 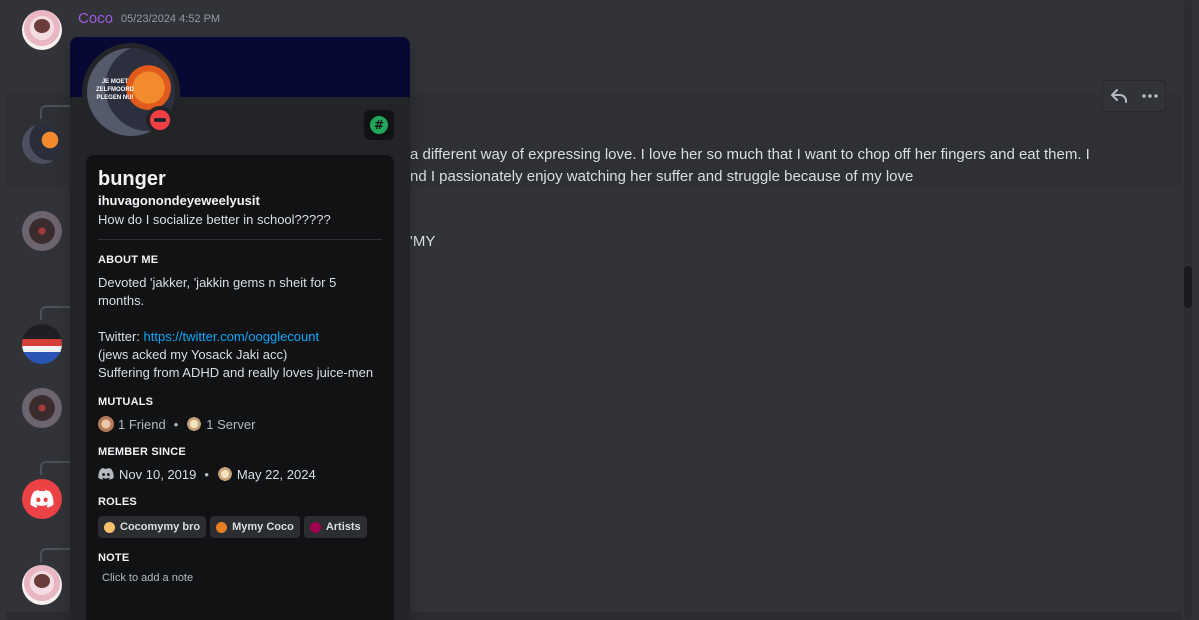 What do you see at coordinates (42, 30) in the screenshot?
I see `avatar-coco` at bounding box center [42, 30].